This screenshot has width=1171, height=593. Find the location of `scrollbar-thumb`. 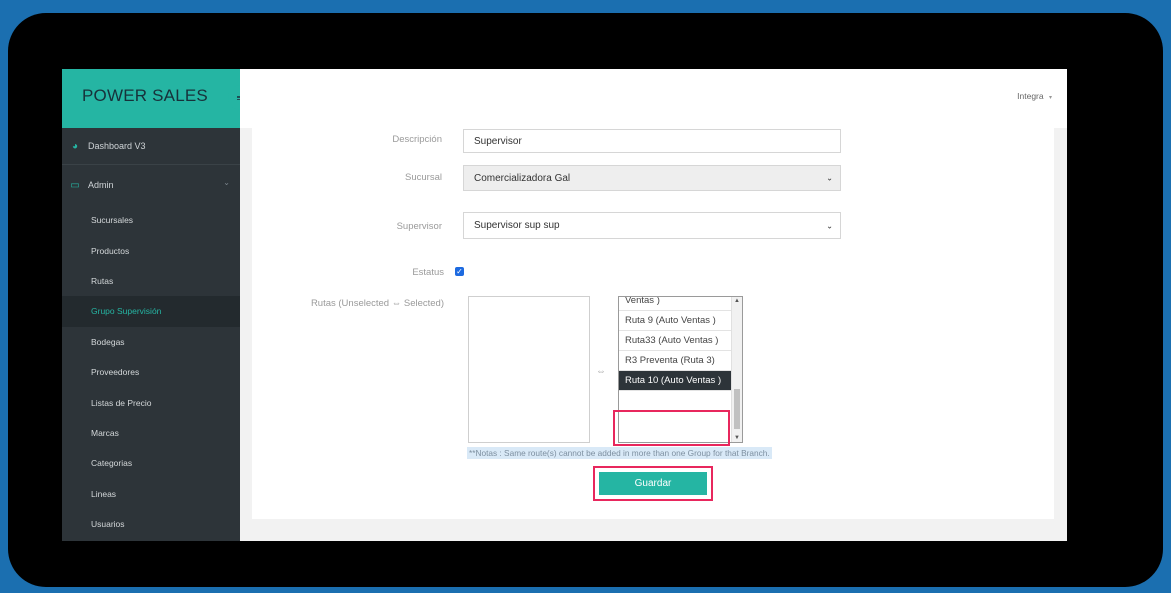

scrollbar-thumb is located at coordinates (737, 409).